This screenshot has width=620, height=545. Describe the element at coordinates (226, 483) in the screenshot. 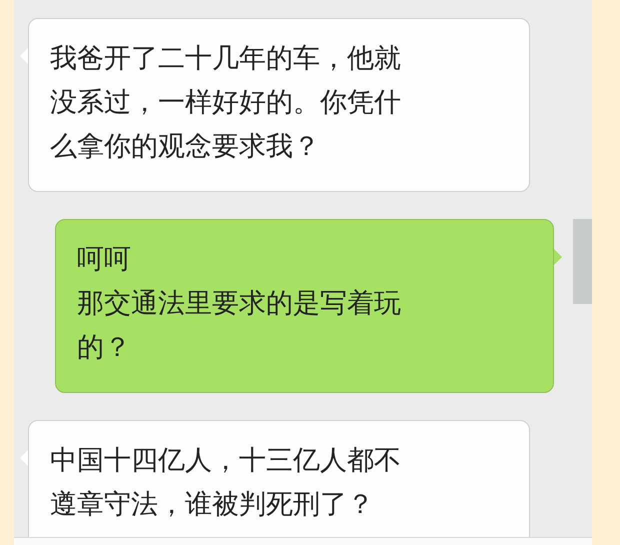

I see `message-text: 中国十四亿人，十三亿人都不遵章守法，谁被判死刑了？` at that location.